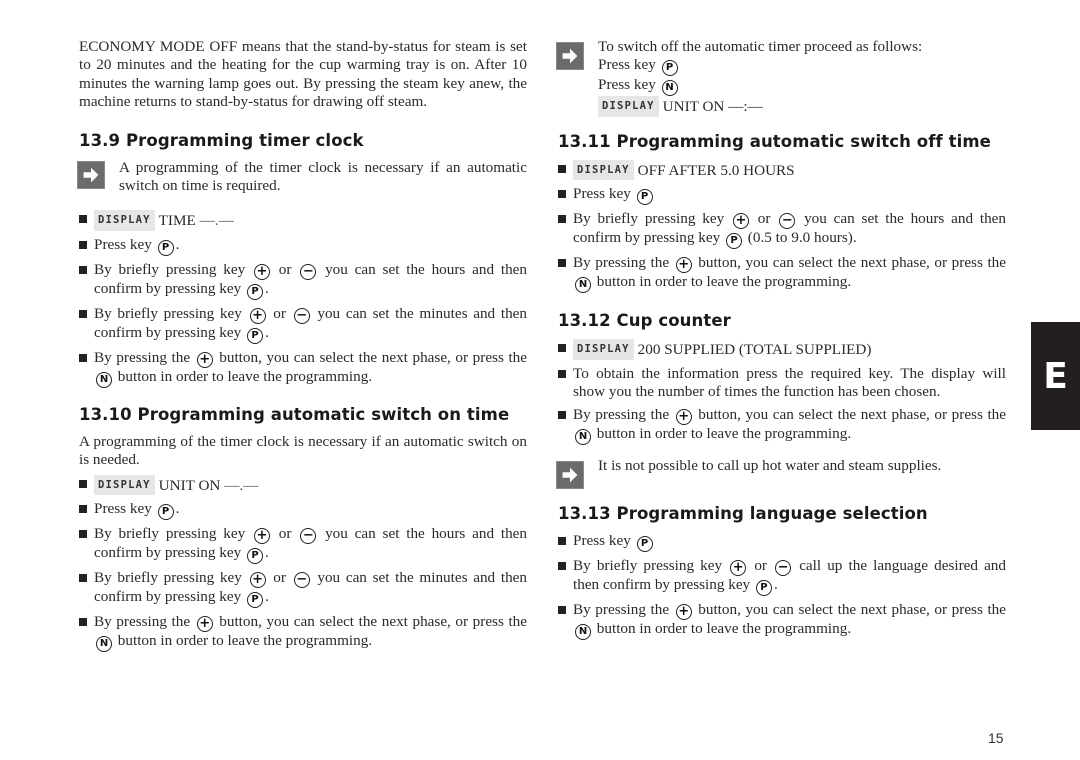 This screenshot has height=760, width=1080. I want to click on step-text: Press key, so click(602, 541).